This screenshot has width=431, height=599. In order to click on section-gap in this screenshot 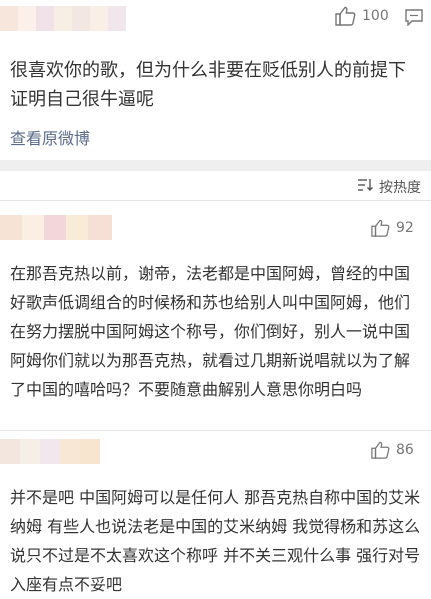, I will do `click(215, 165)`.